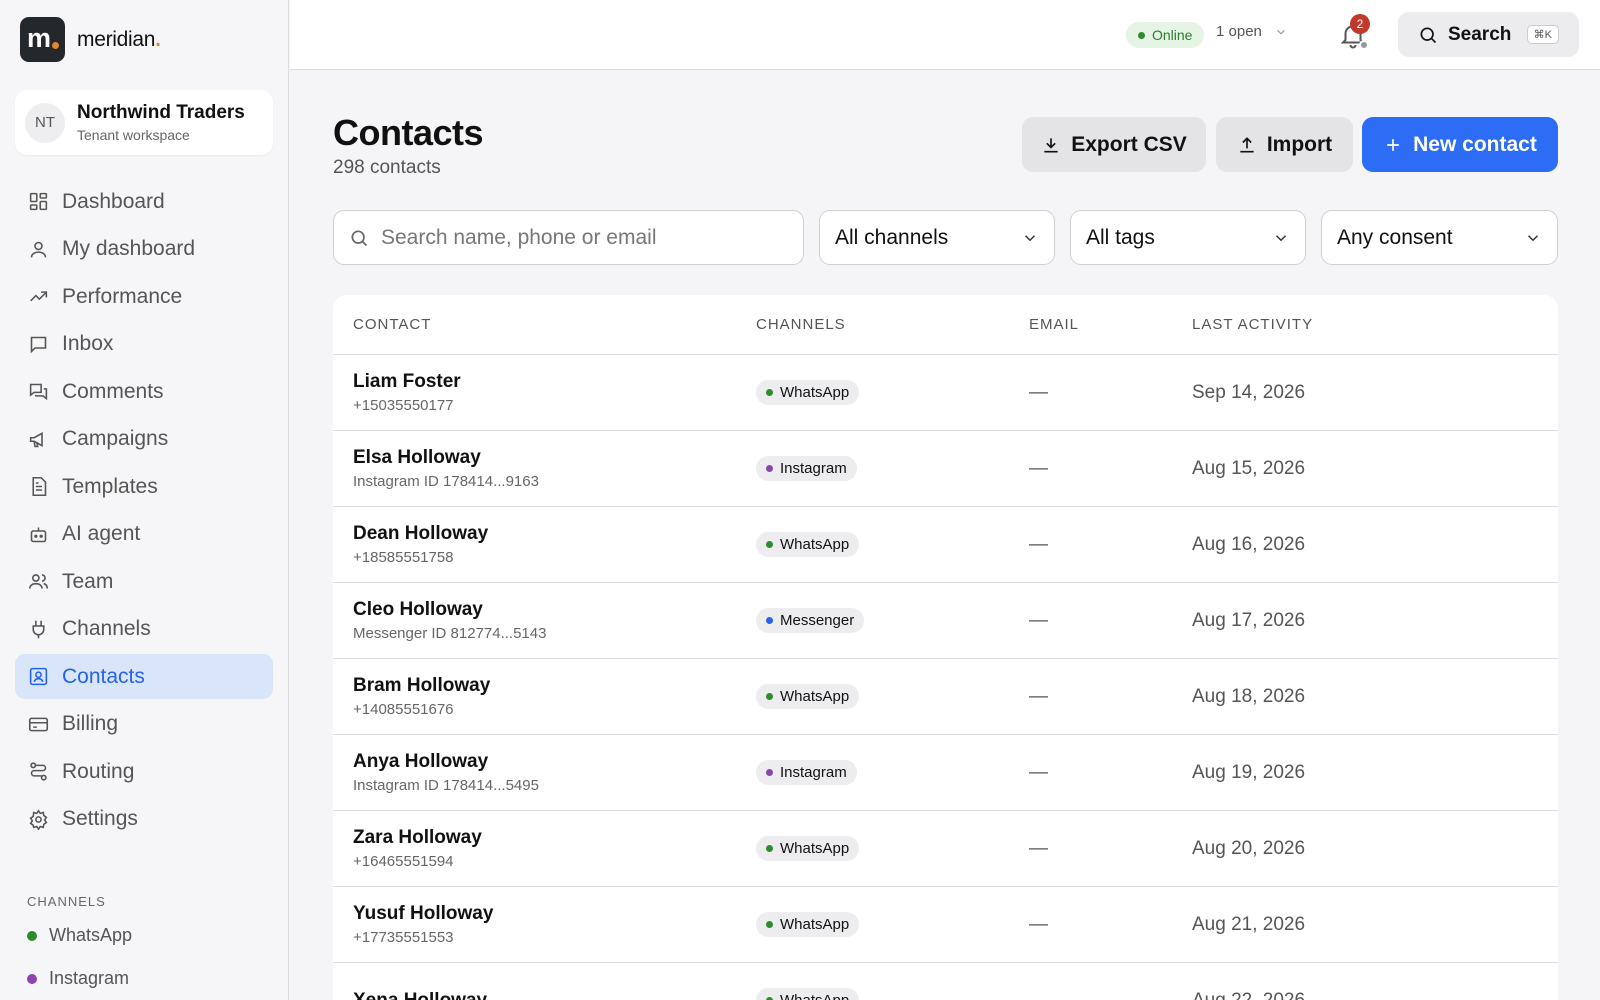  I want to click on button-label: Export CSV, so click(1129, 144).